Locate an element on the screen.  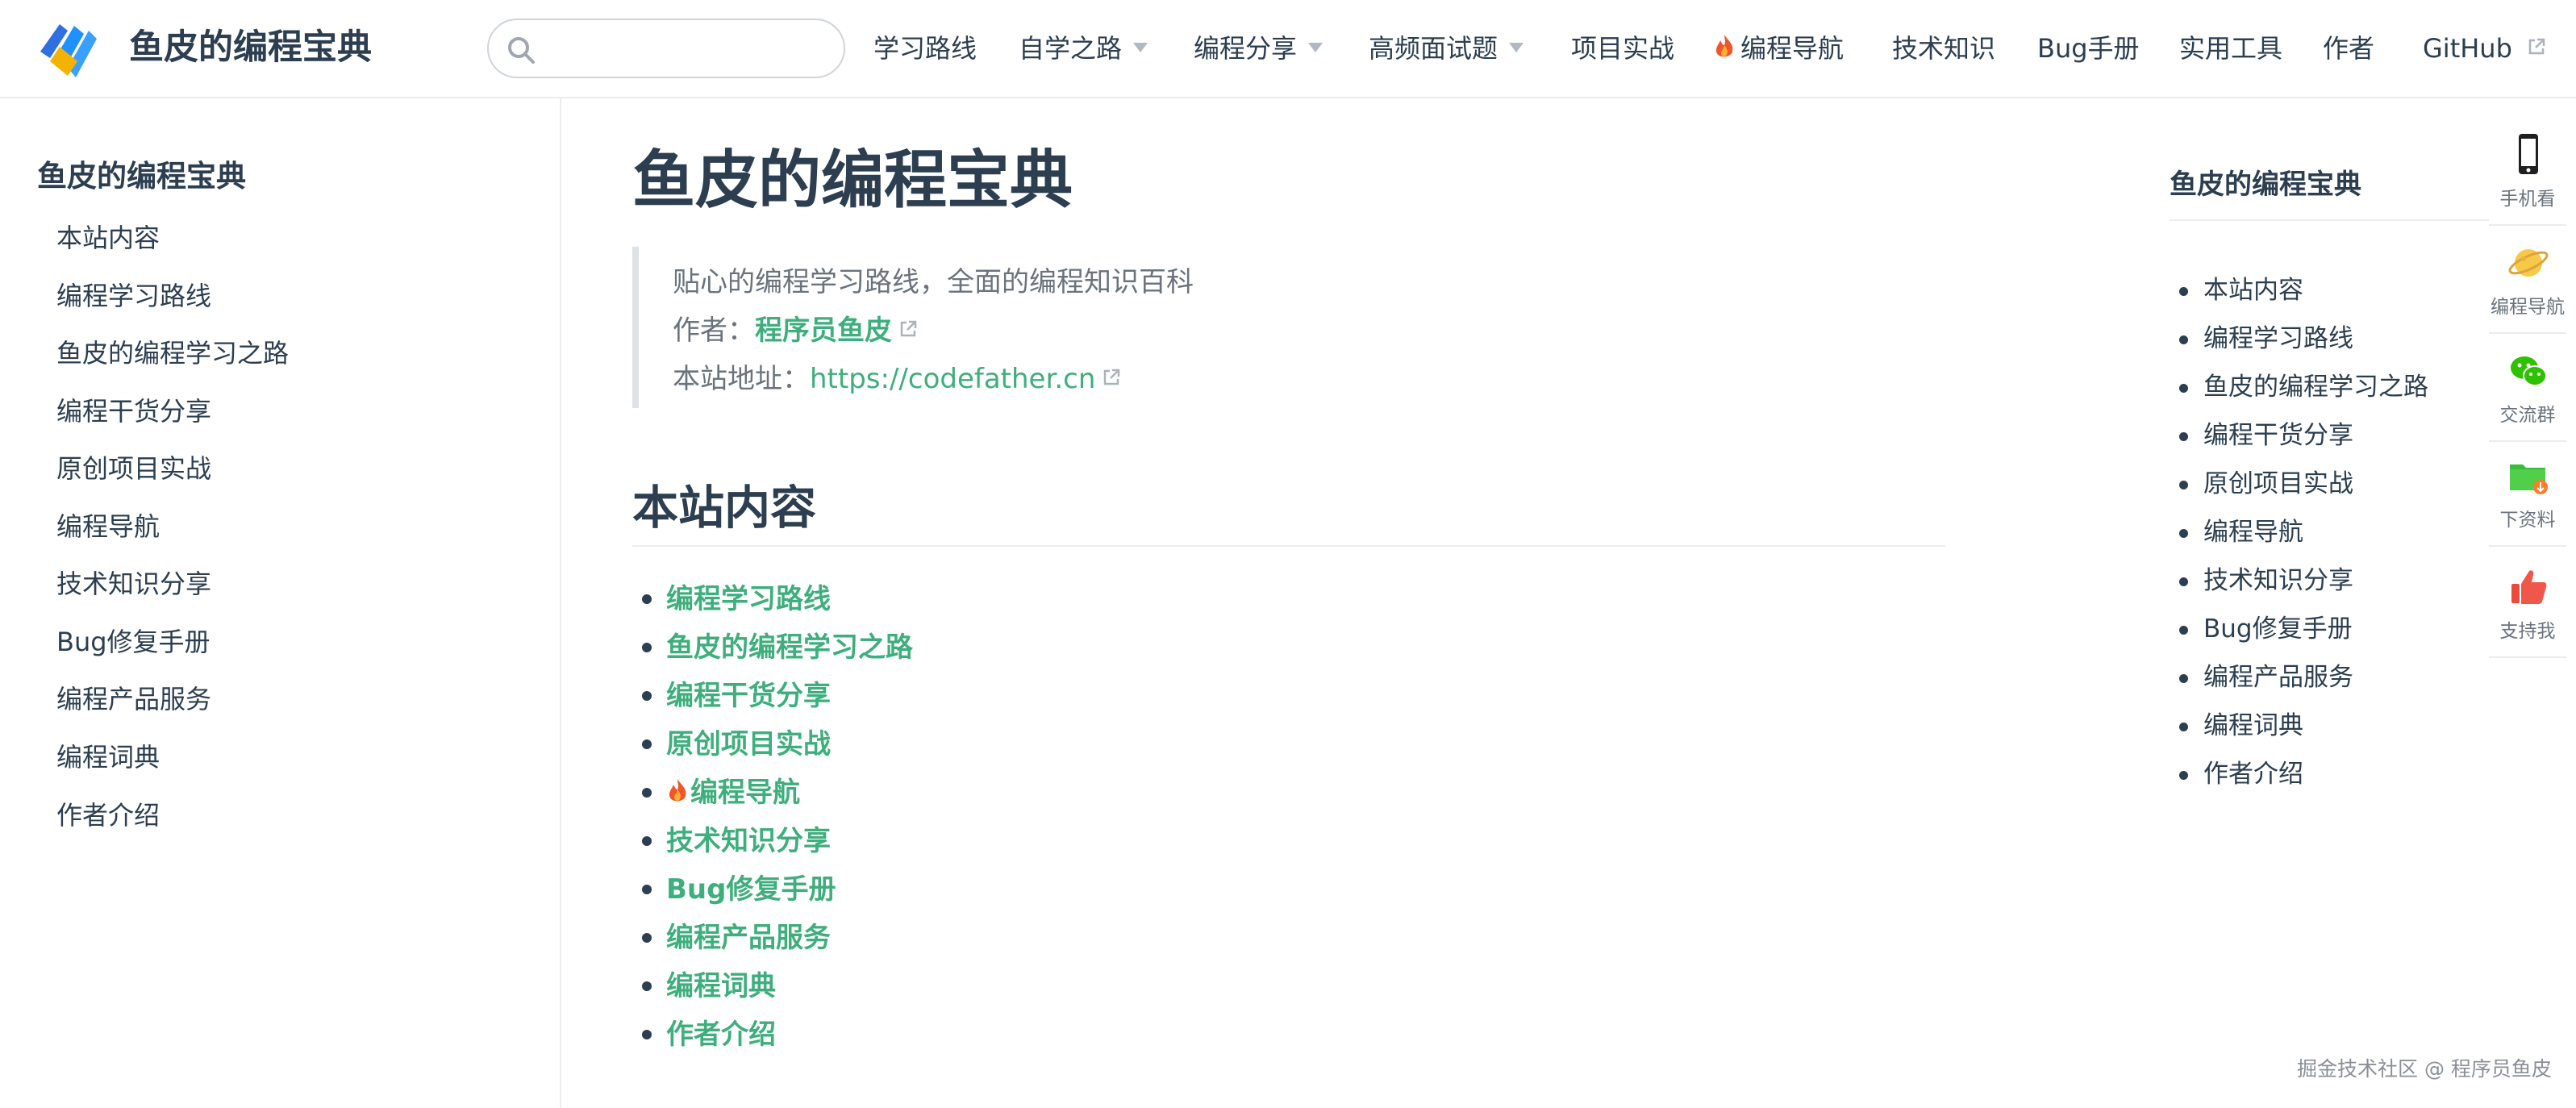
content-link-coding-nav: 编程导航 is located at coordinates (733, 793).